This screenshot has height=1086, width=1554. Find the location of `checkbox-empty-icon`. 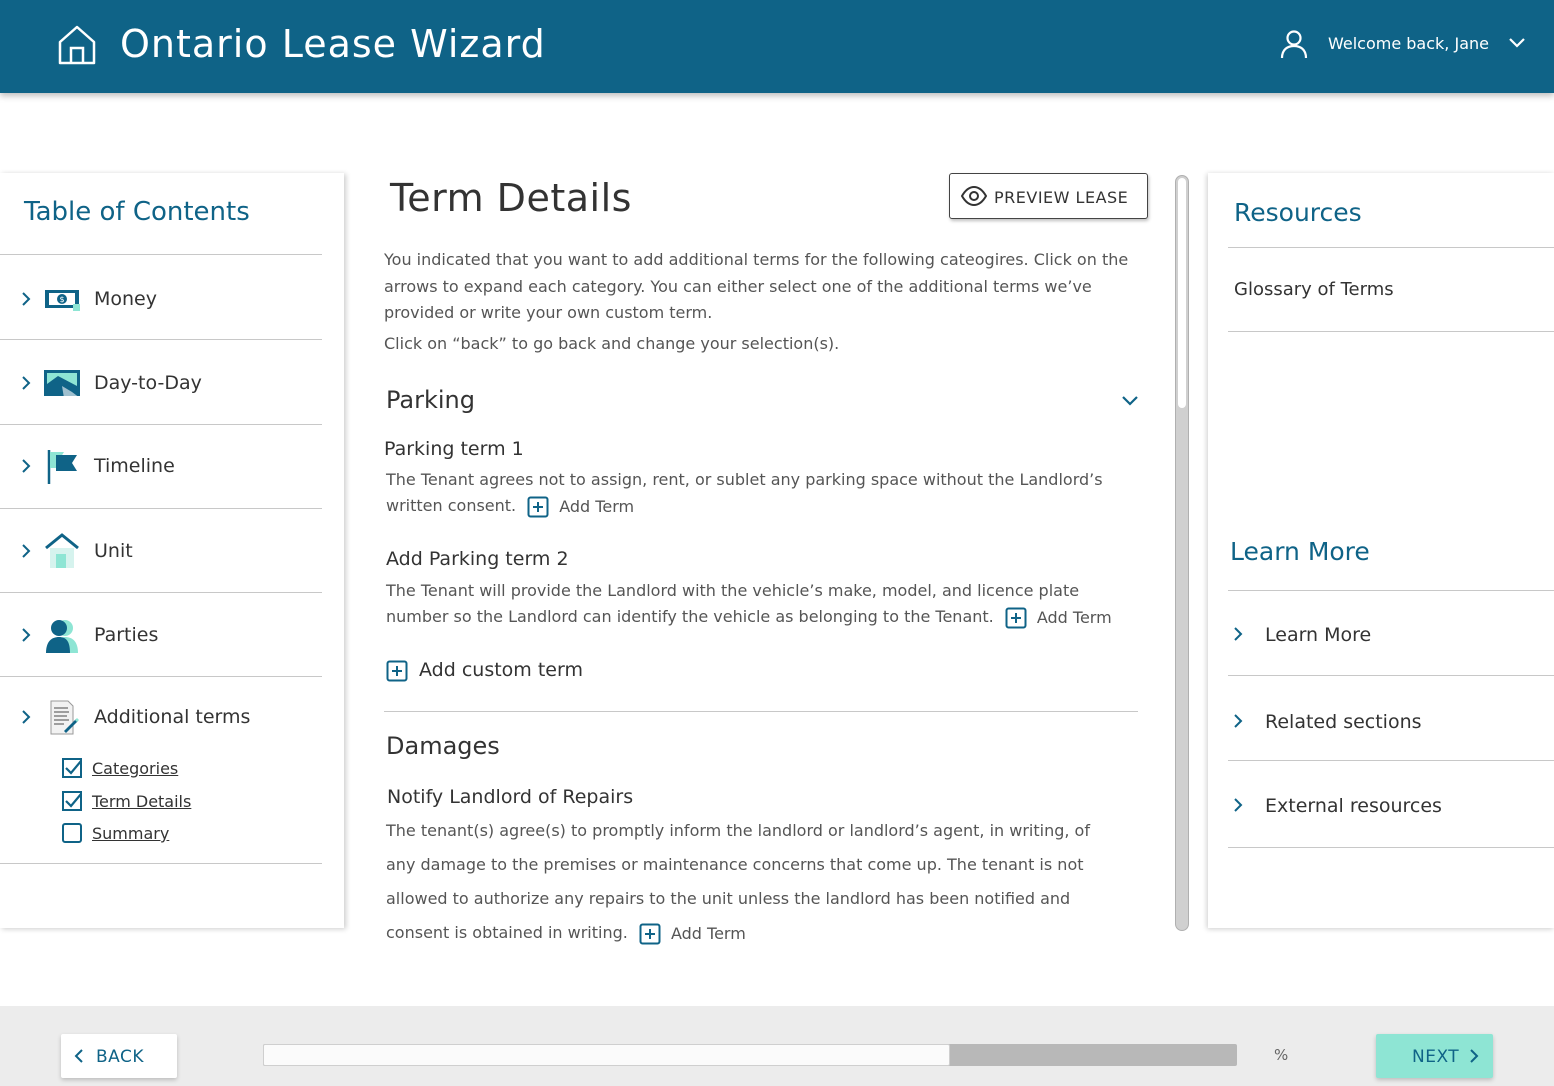

checkbox-empty-icon is located at coordinates (72, 833).